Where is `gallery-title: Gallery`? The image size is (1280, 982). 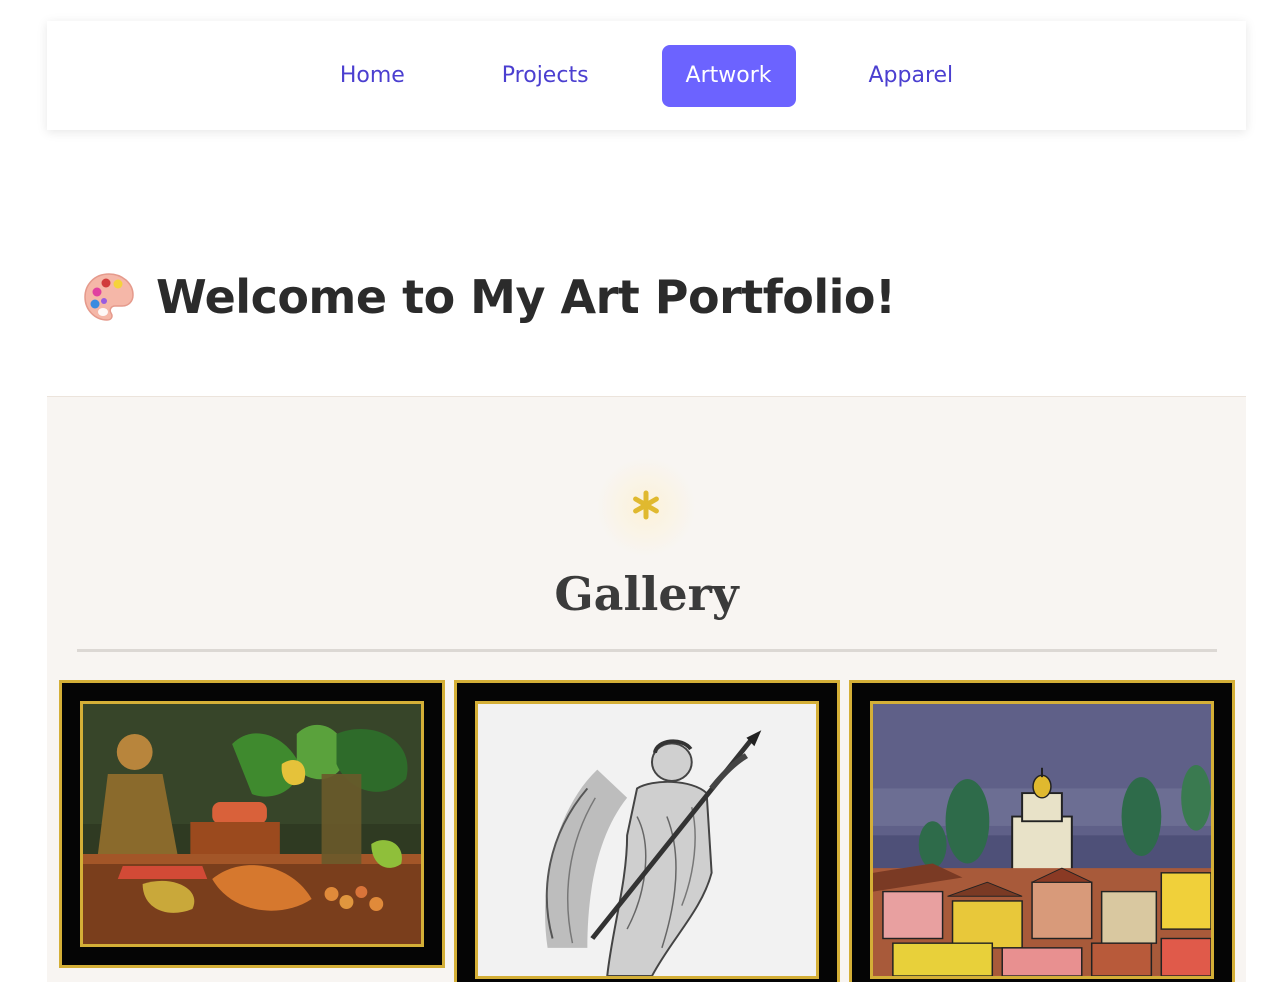 gallery-title: Gallery is located at coordinates (646, 594).